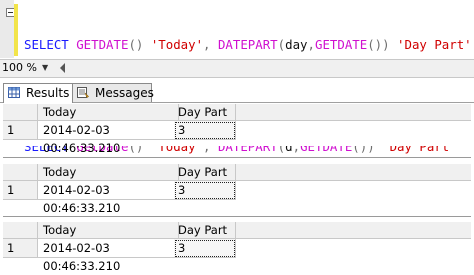  What do you see at coordinates (434, 44) in the screenshot?
I see `code-token: 'Day Part'` at bounding box center [434, 44].